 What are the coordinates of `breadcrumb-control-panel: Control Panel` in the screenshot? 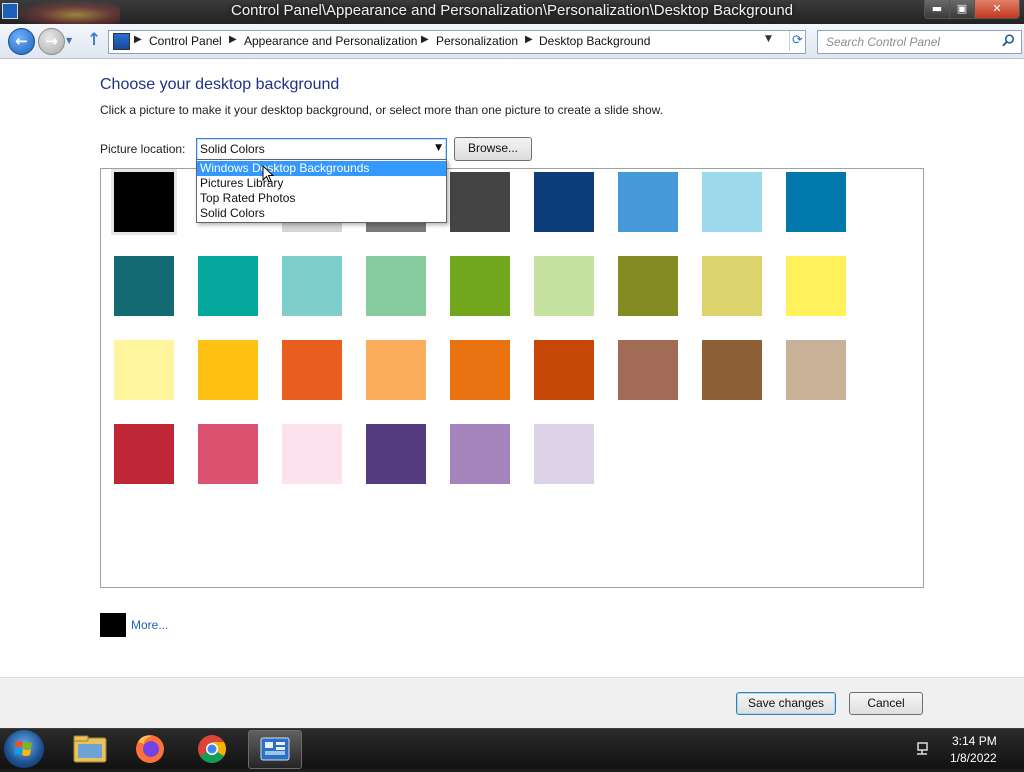 It's located at (185, 41).